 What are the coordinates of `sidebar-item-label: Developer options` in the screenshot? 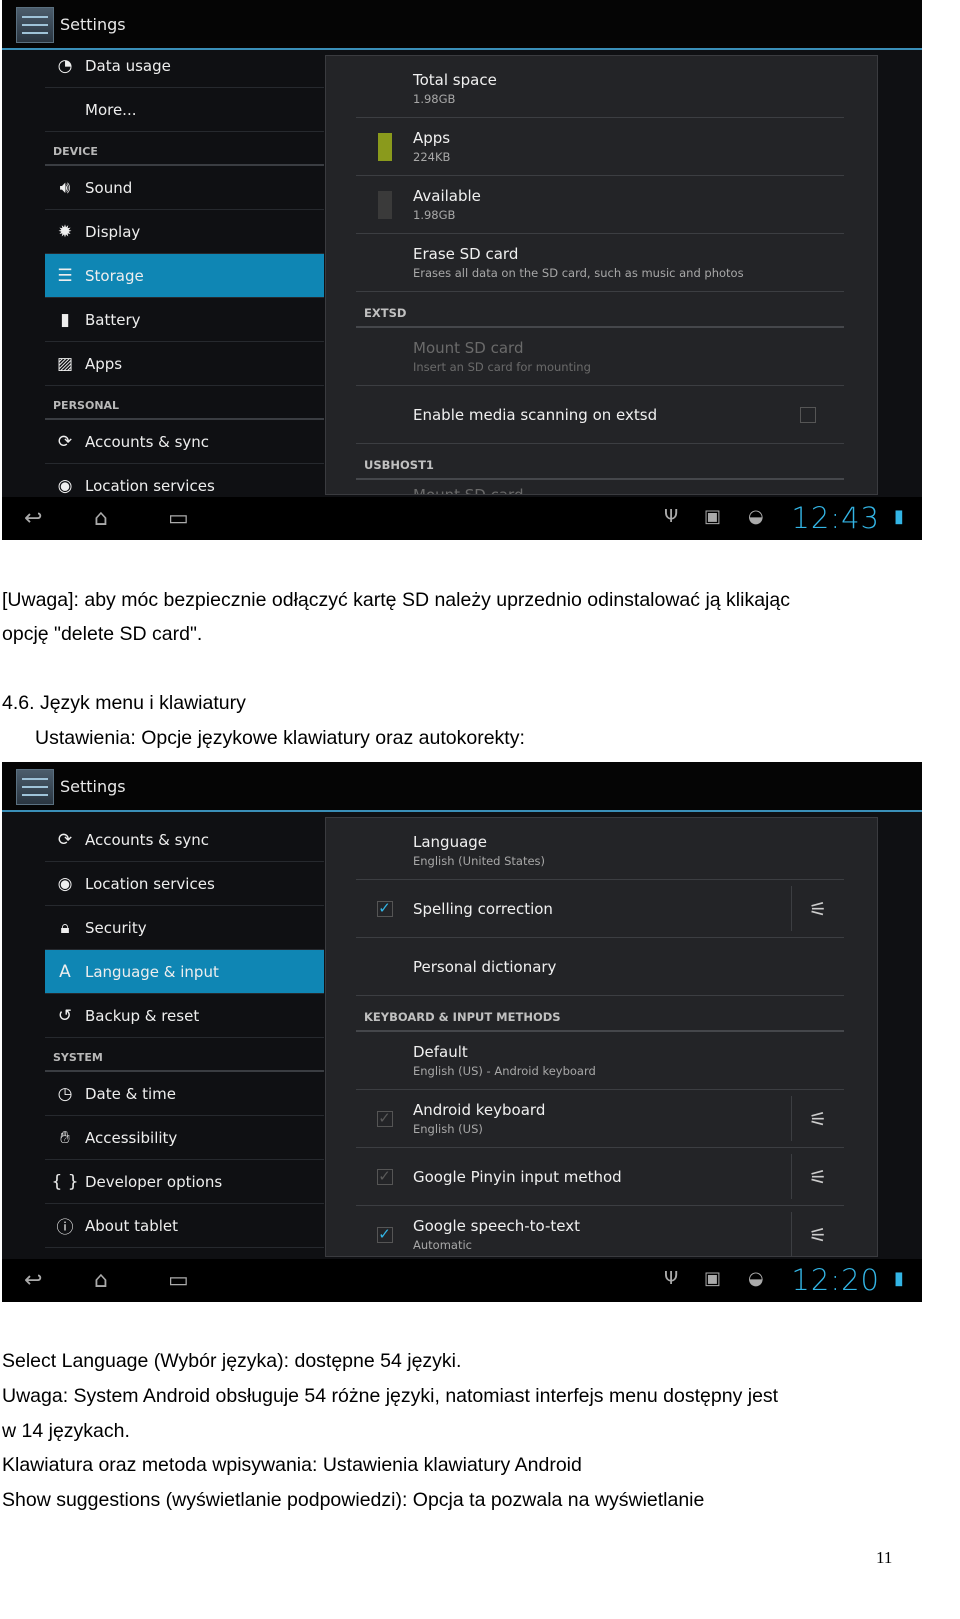 It's located at (154, 1181).